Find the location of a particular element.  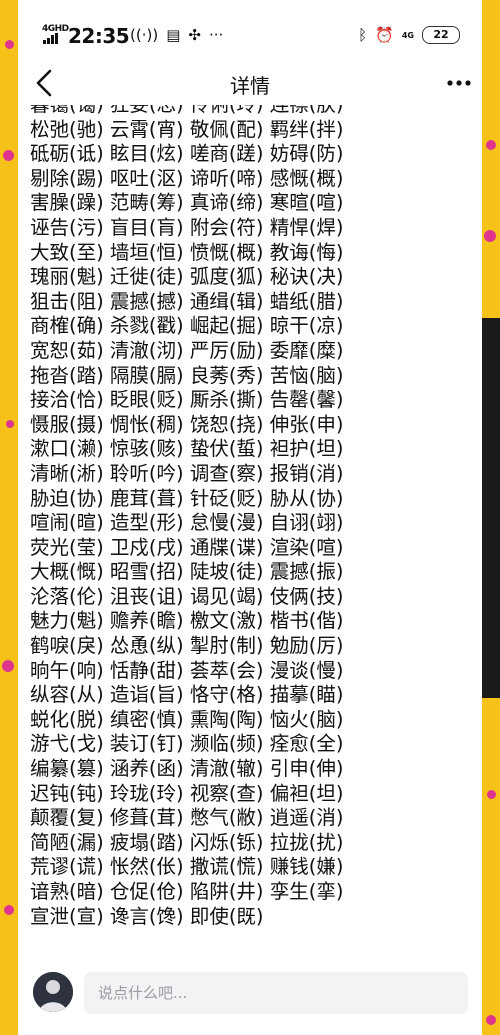

word-line: 胁迫(协) 鹿茸(葺) 针砭(贬) 胁从(协) is located at coordinates (187, 498).